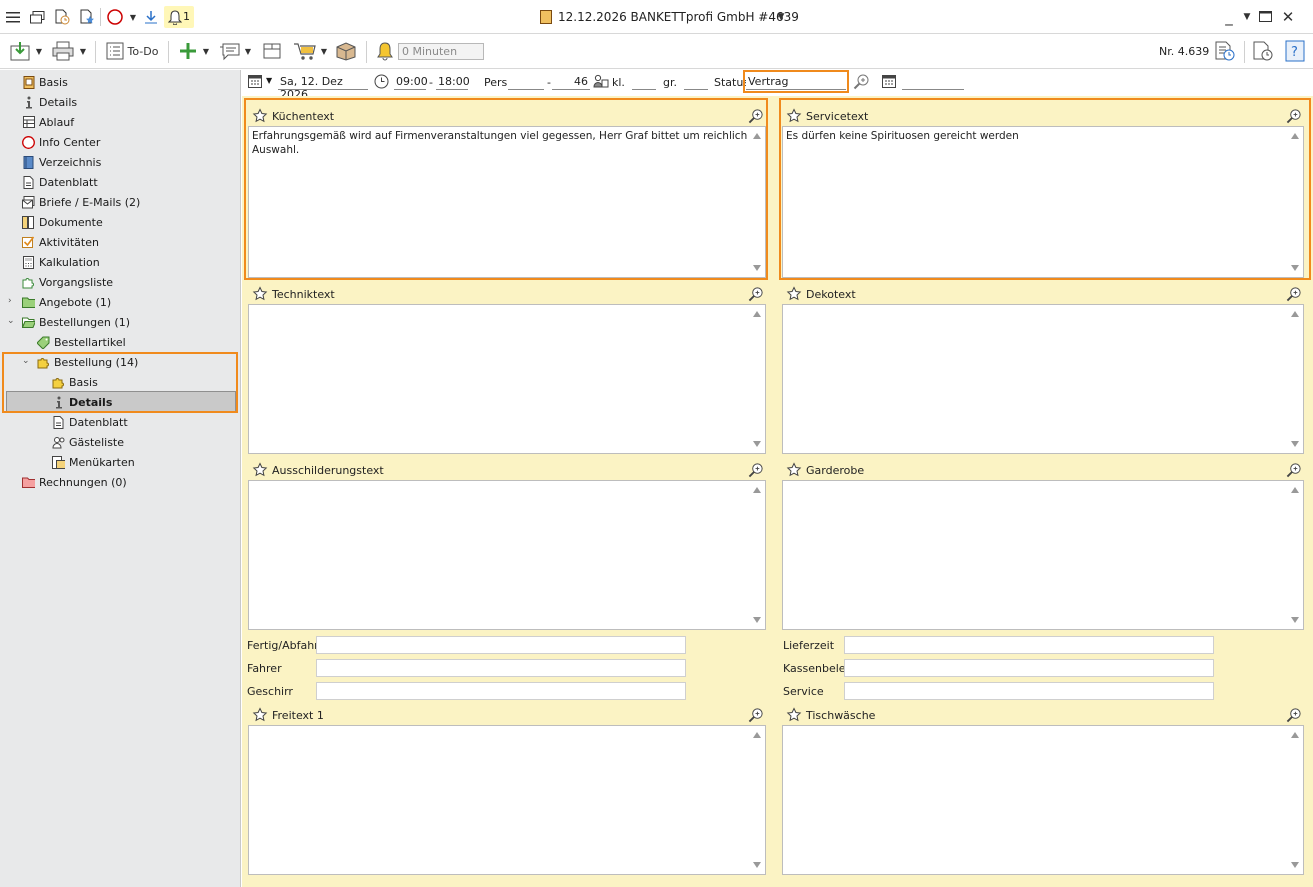 The image size is (1313, 887). I want to click on expand-angebote-icon: ›, so click(10, 301).